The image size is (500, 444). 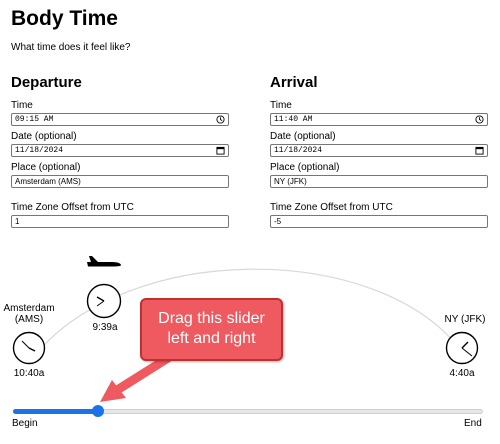 What do you see at coordinates (211, 338) in the screenshot?
I see `callout-line-2: left and right` at bounding box center [211, 338].